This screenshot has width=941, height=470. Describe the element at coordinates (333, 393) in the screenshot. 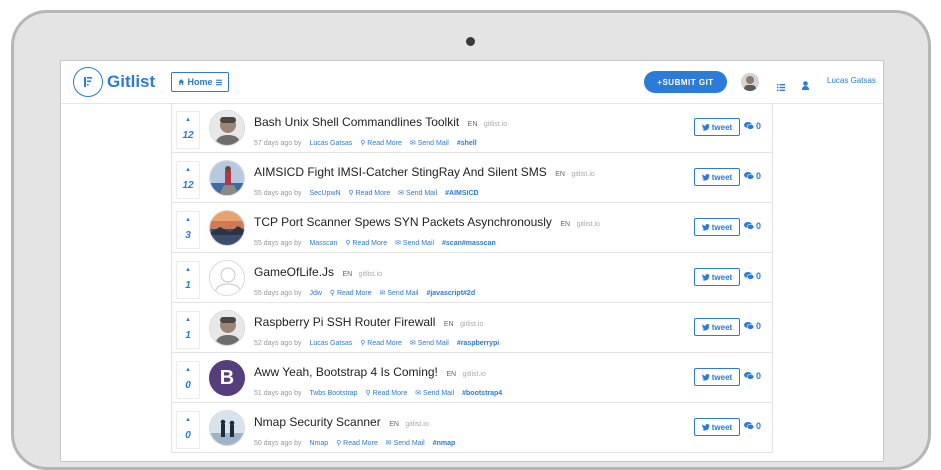

I see `author-link: Twbs Bootstrap` at that location.